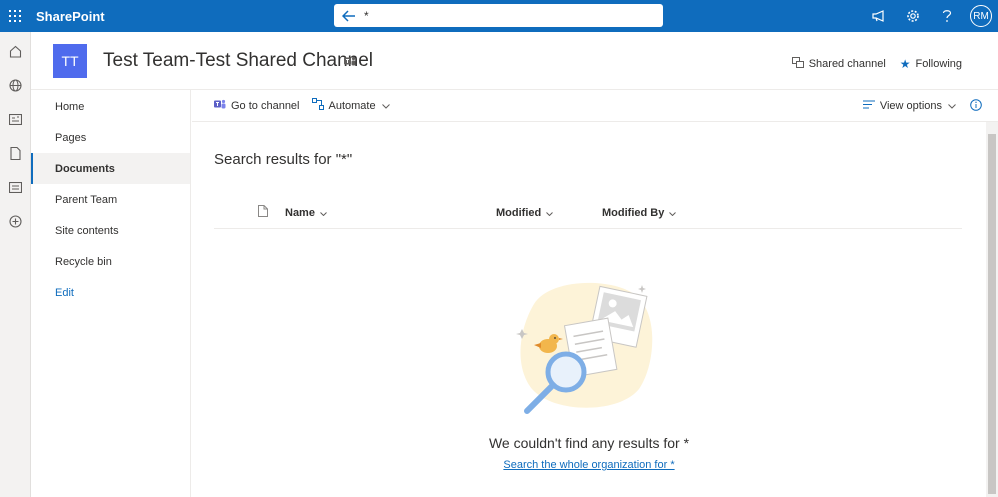 The image size is (998, 497). What do you see at coordinates (110, 137) in the screenshot?
I see `nav-item-pages: Pages` at bounding box center [110, 137].